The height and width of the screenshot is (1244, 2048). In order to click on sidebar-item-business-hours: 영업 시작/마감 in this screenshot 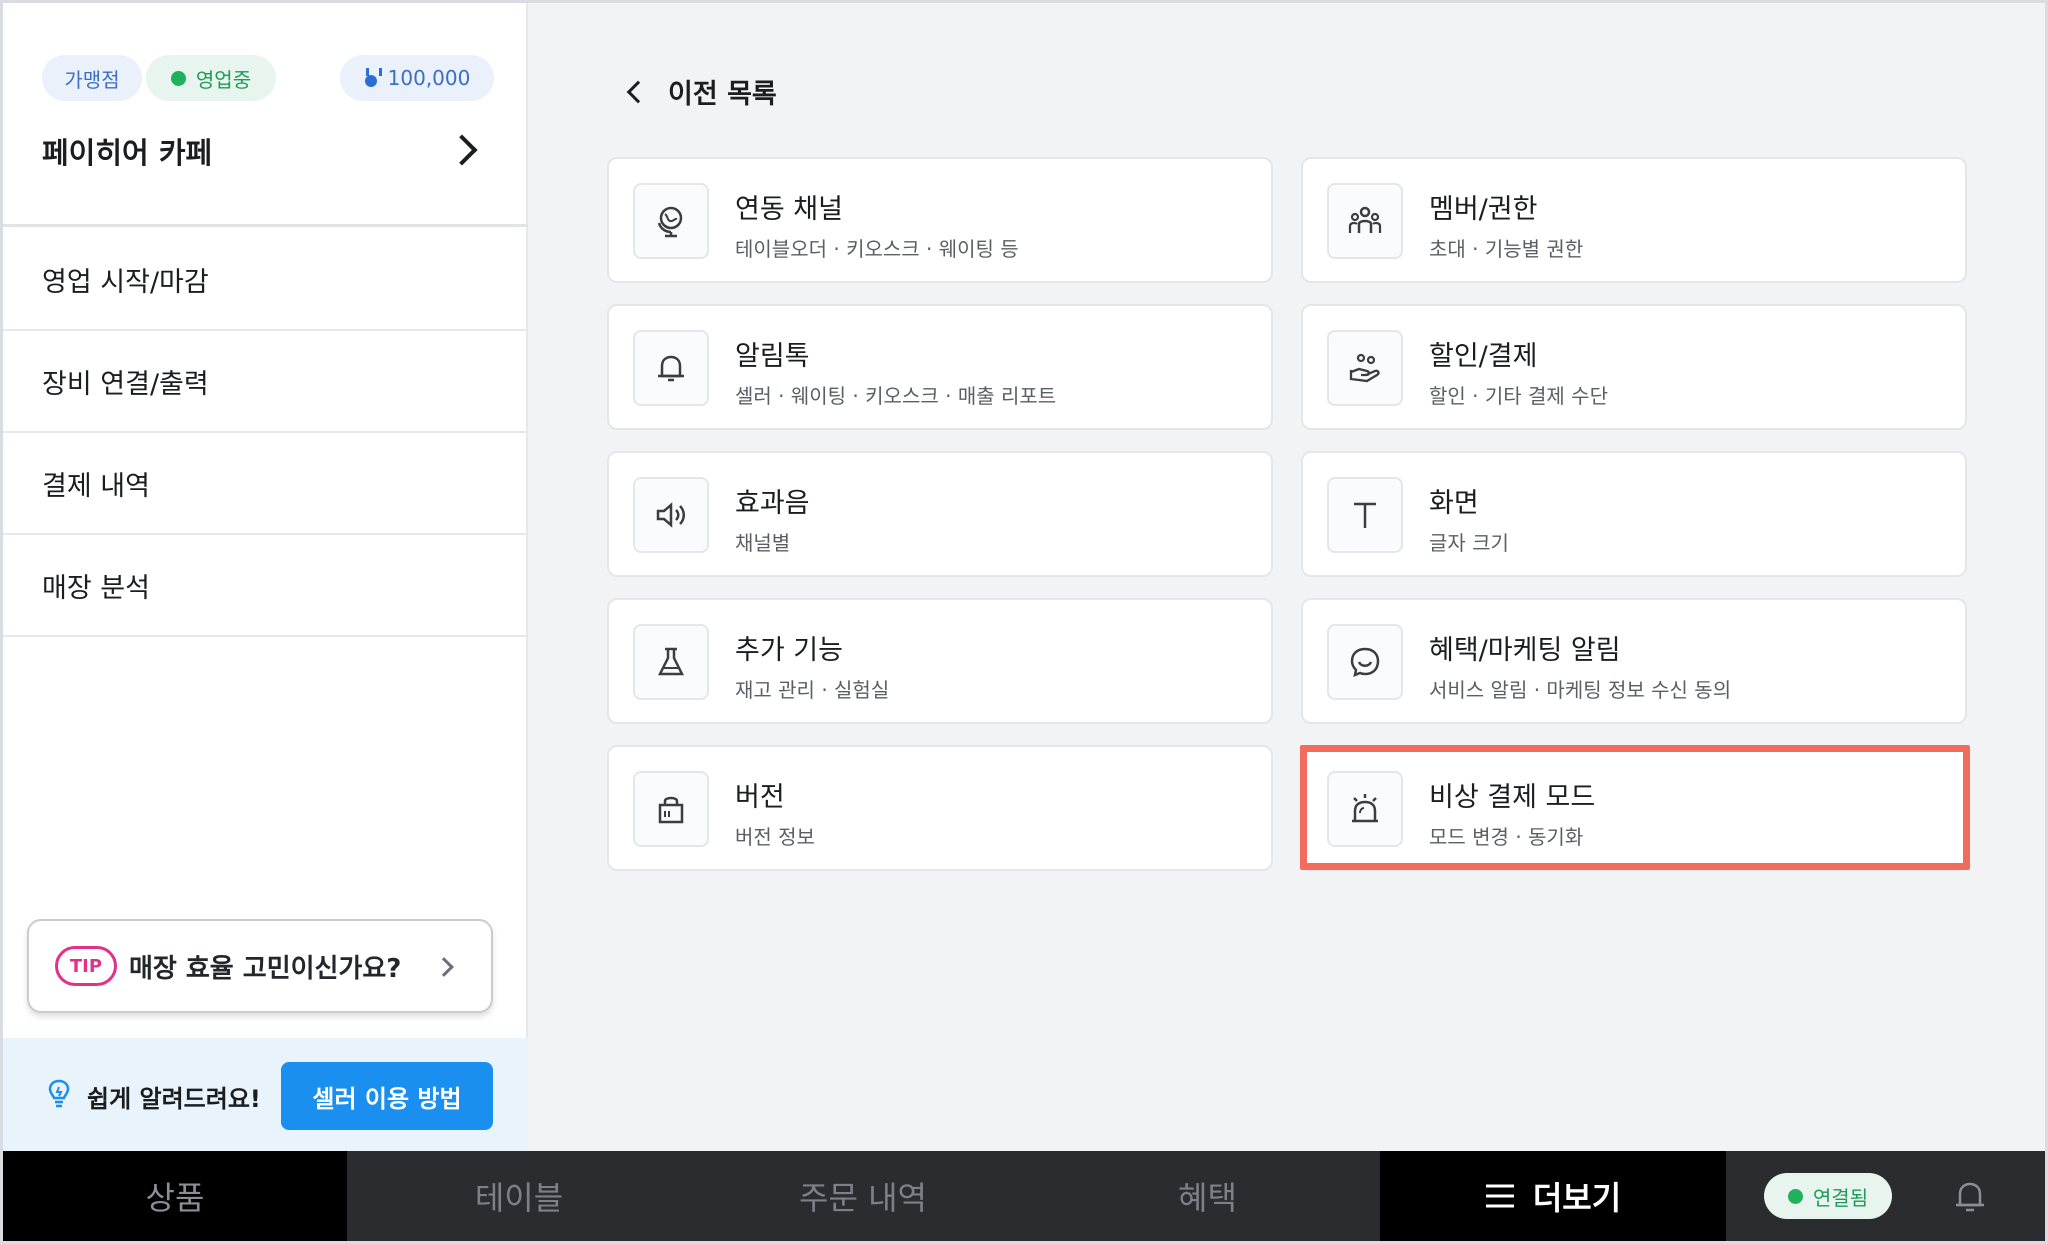, I will do `click(265, 280)`.